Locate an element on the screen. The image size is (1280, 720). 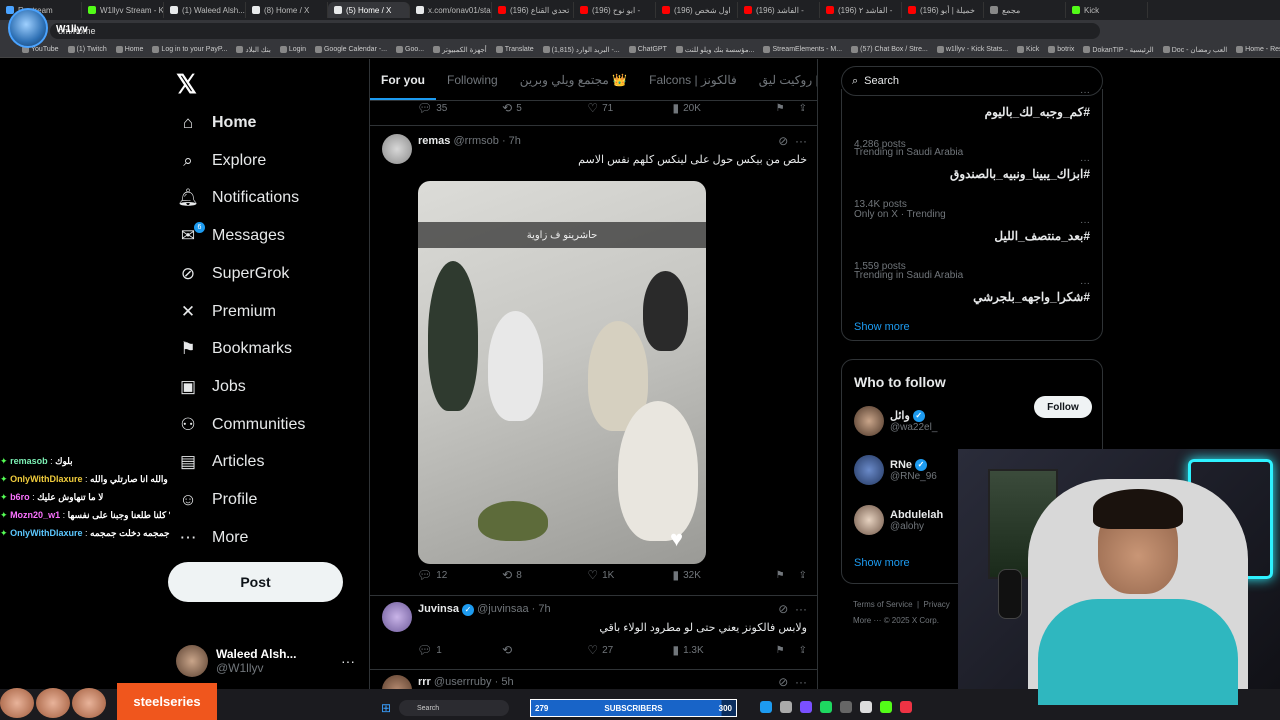
nav-item-home: ⌂ Home is located at coordinates (217, 123).